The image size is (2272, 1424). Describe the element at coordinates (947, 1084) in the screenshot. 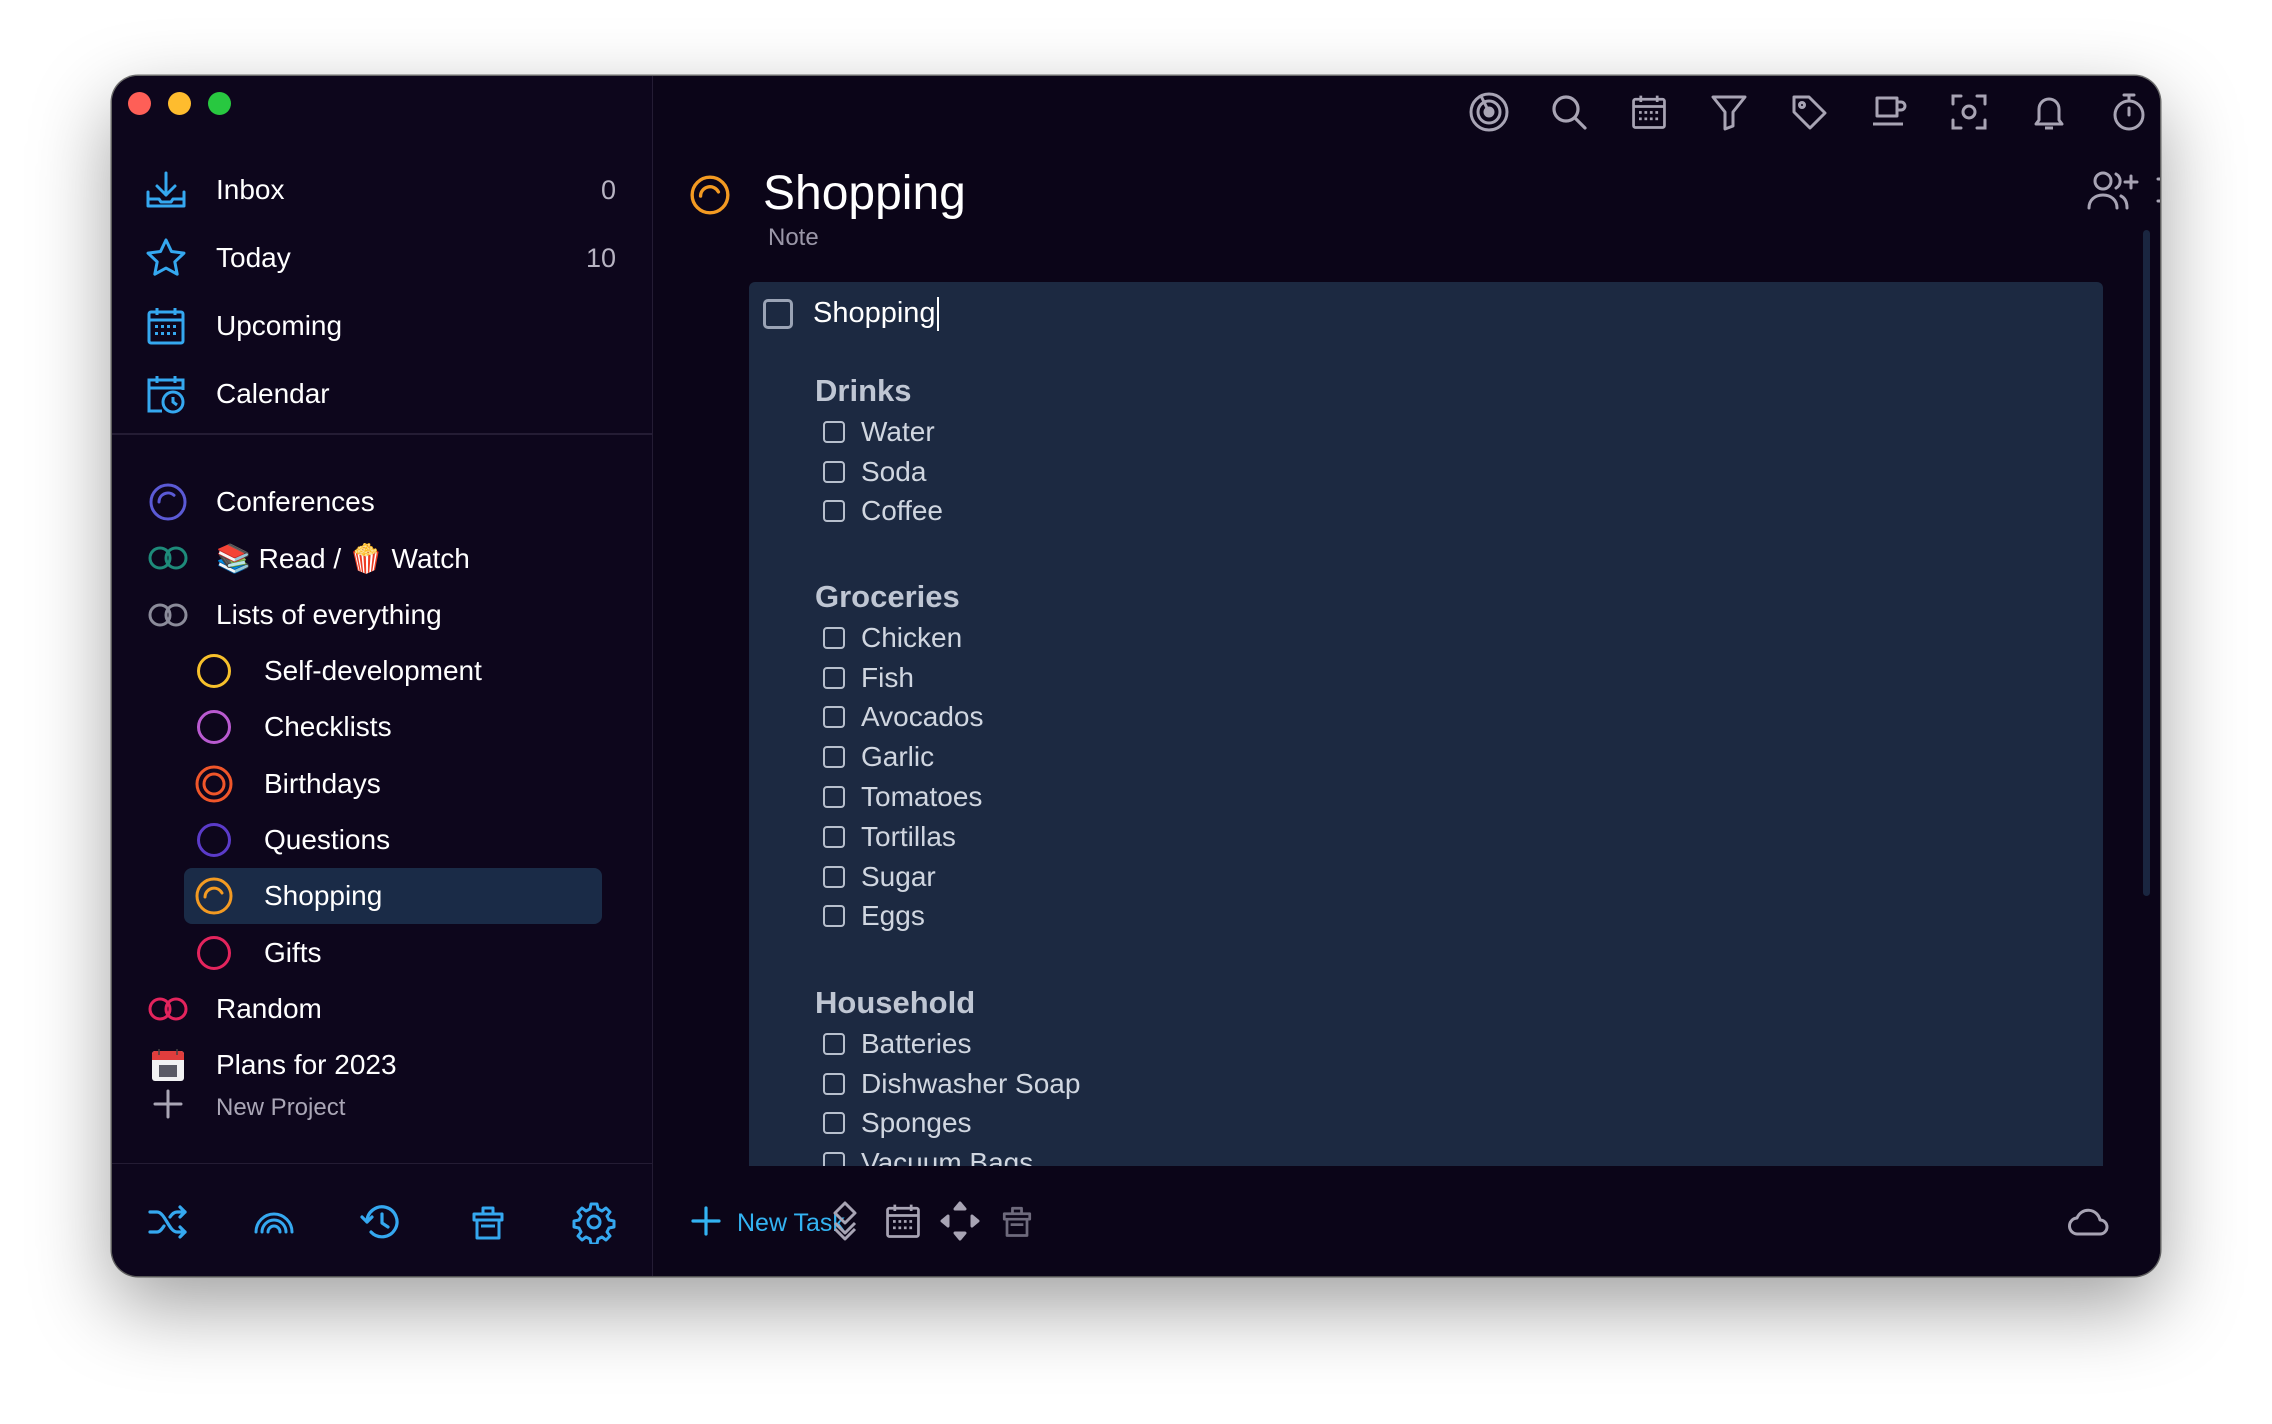

I see `checklist-item: Dishwasher Soap` at that location.